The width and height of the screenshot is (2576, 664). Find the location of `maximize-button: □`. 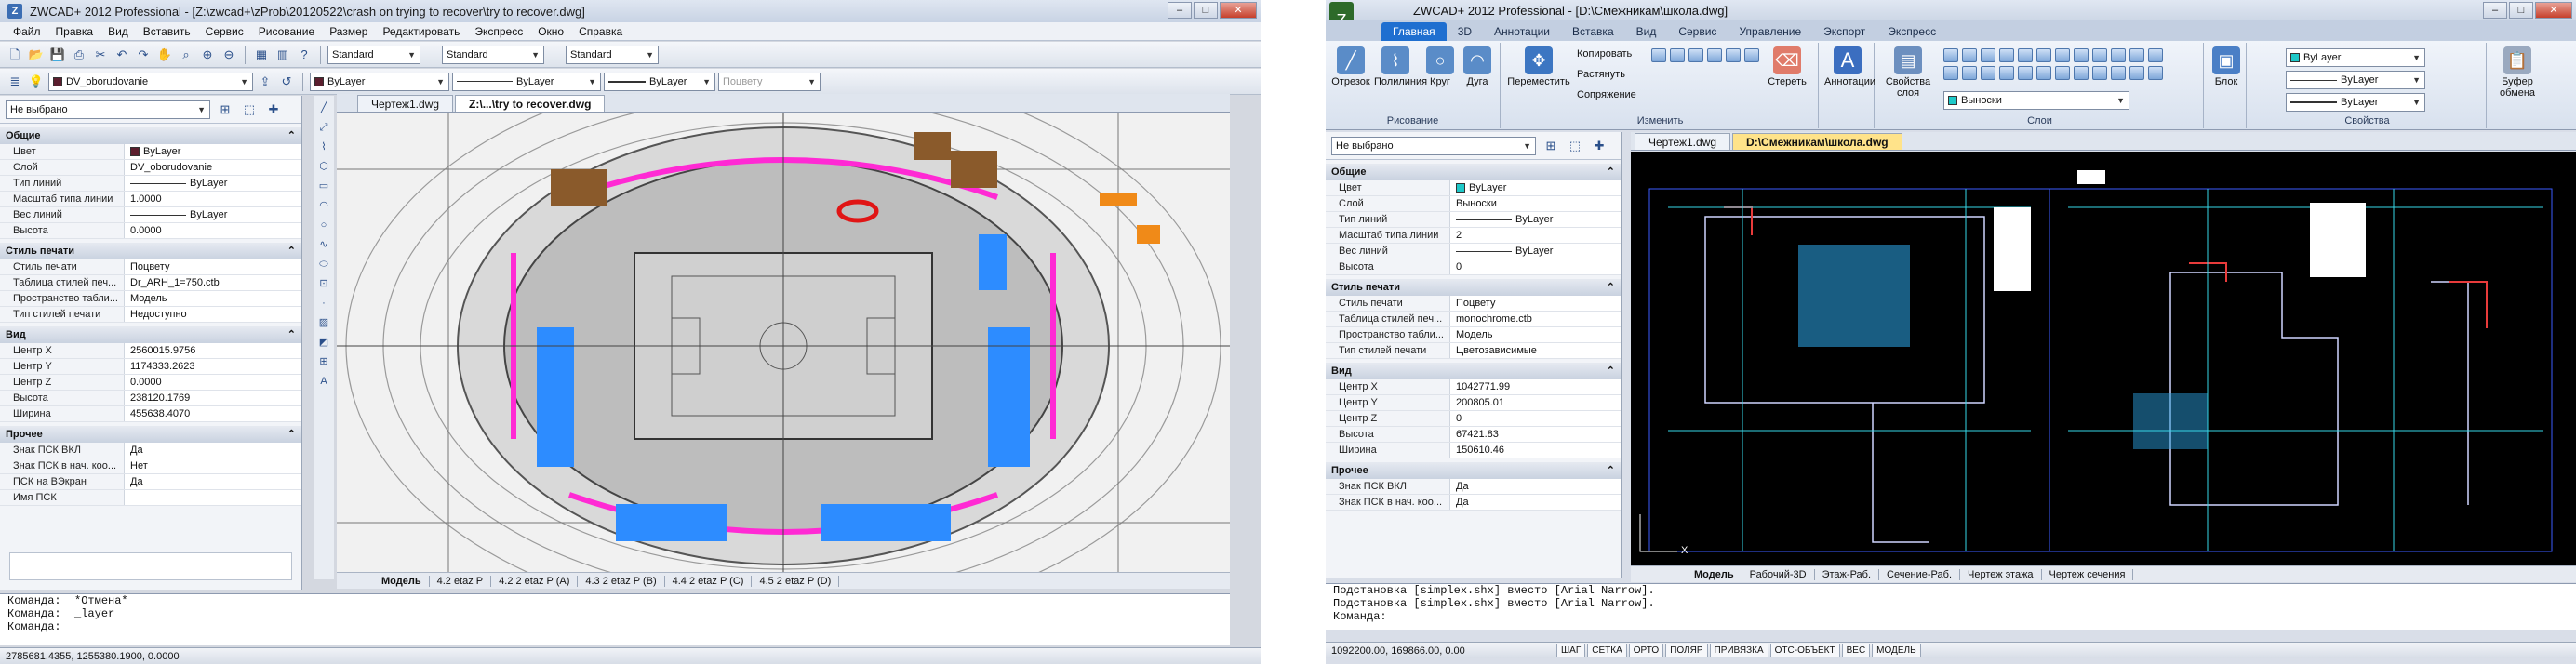

maximize-button: □ is located at coordinates (1206, 11).